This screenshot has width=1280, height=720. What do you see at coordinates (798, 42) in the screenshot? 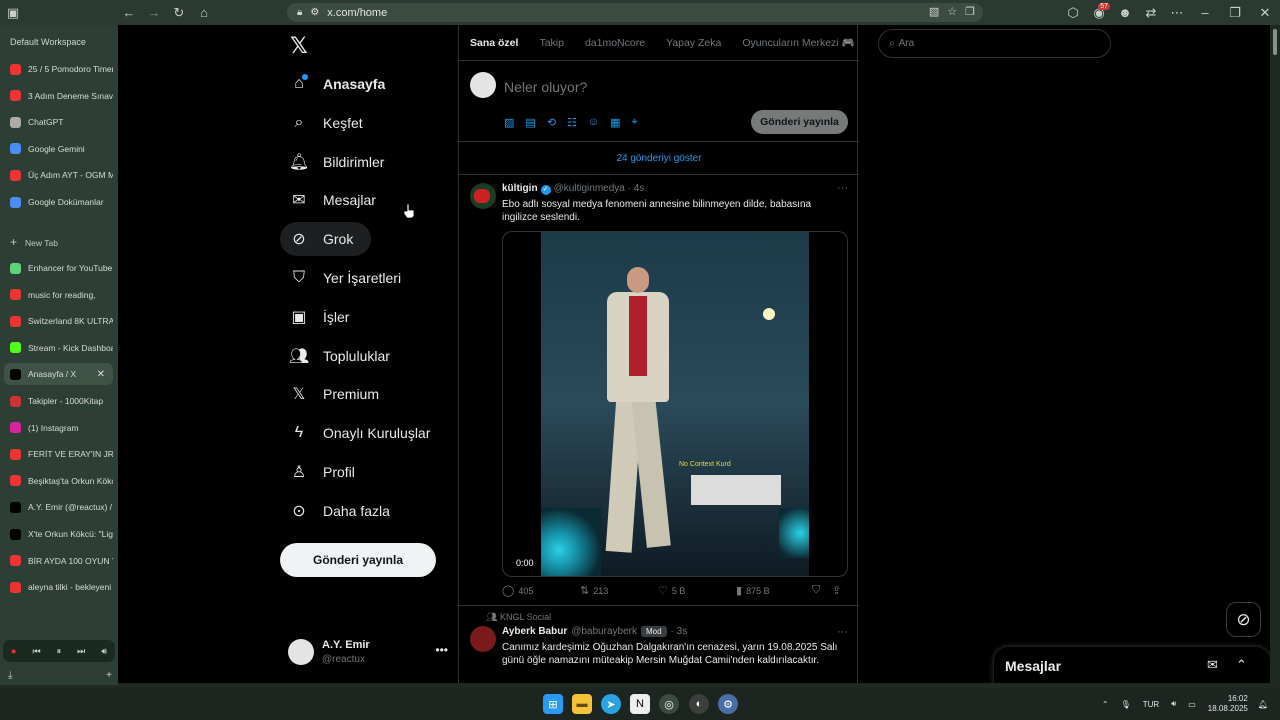
I see `timeline-tab: Oyuncuların Merkezi 🎮` at bounding box center [798, 42].